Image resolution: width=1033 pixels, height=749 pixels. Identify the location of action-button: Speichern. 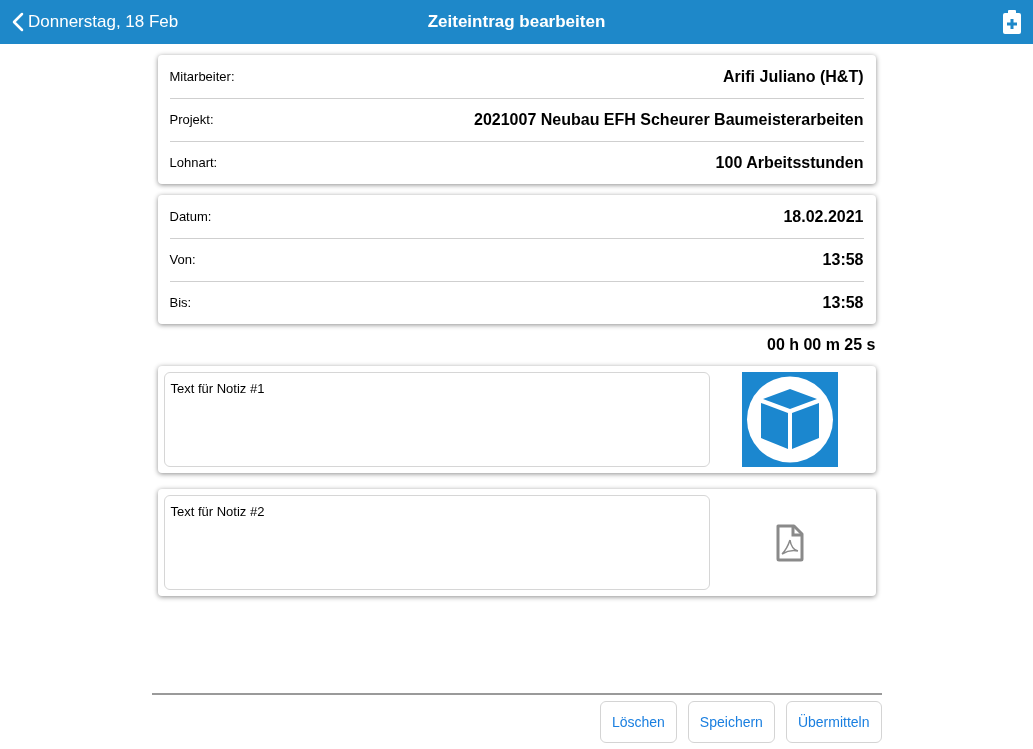
(731, 722).